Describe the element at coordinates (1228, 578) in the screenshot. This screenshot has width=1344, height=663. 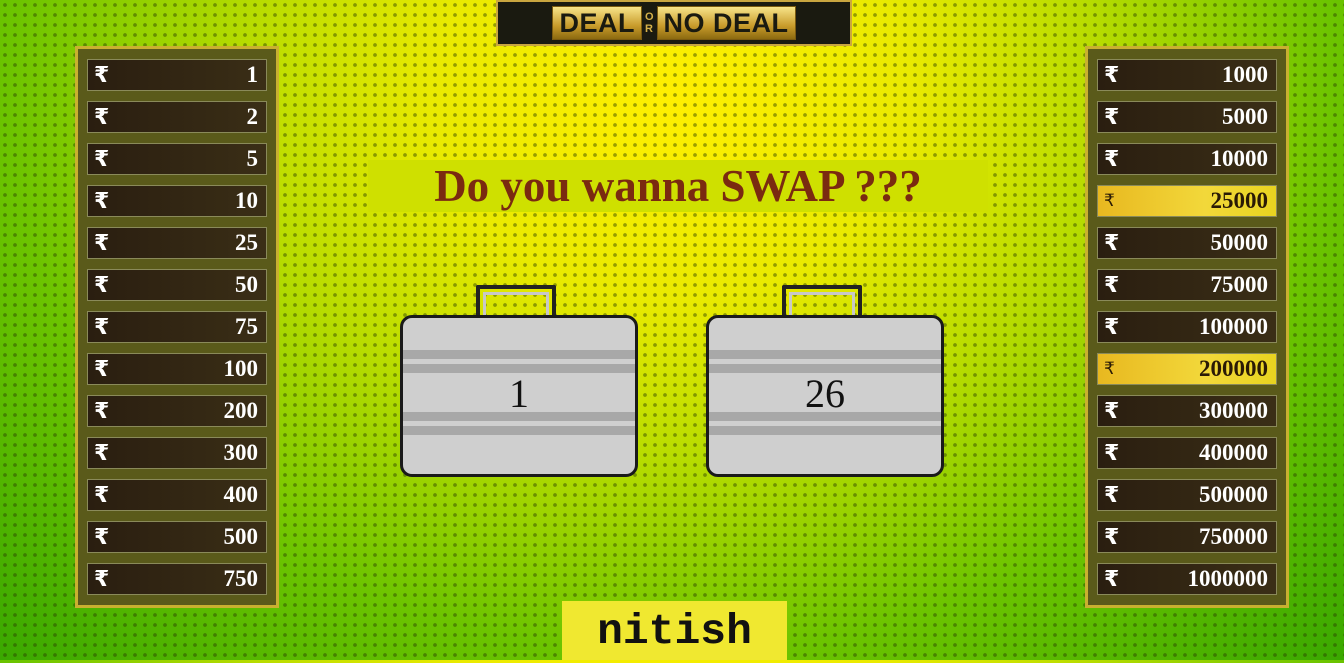
I see `money-value: 1000000` at that location.